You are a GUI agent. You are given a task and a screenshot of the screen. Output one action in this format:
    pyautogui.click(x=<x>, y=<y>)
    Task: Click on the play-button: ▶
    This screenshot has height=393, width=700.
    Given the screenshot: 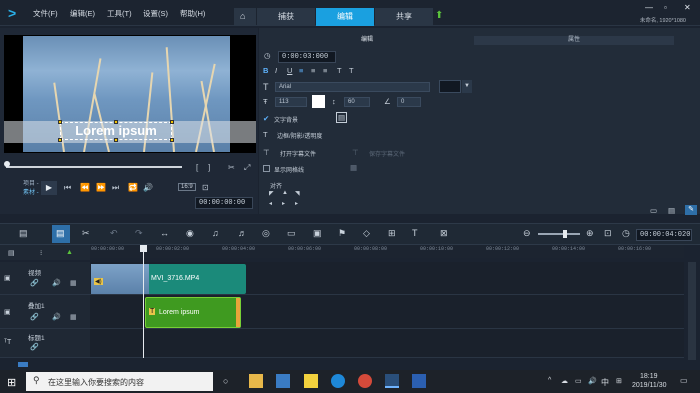 What is the action you would take?
    pyautogui.click(x=49, y=188)
    